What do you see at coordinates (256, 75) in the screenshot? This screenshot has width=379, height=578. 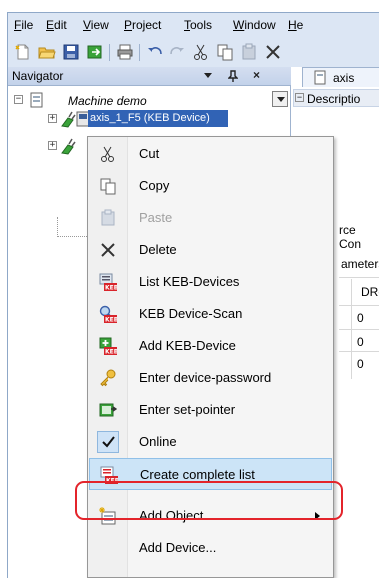 I see `close-icon: ×` at bounding box center [256, 75].